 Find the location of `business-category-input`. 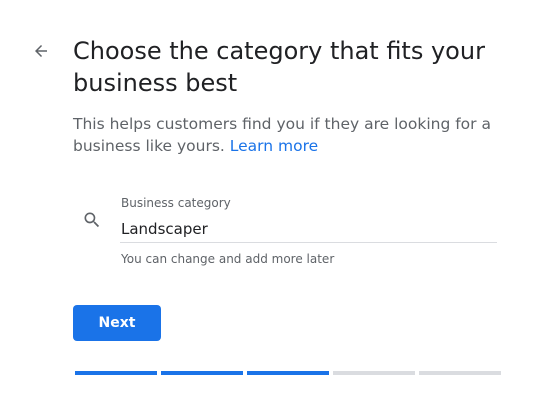

business-category-input is located at coordinates (308, 229).